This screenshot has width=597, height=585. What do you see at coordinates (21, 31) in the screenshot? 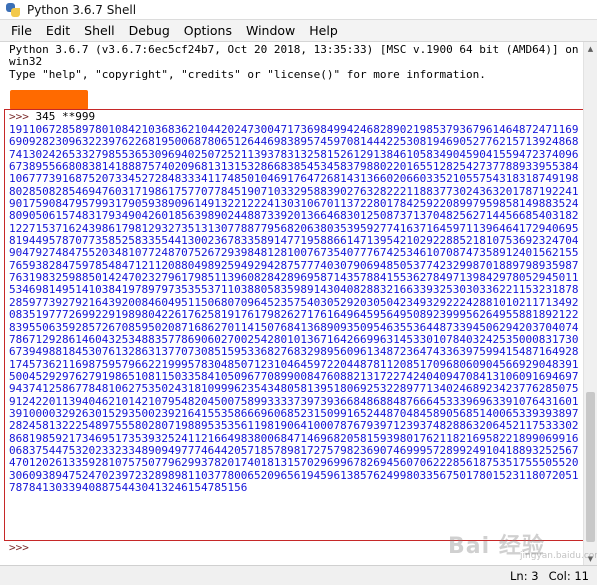
I see `menu-file: File` at bounding box center [21, 31].